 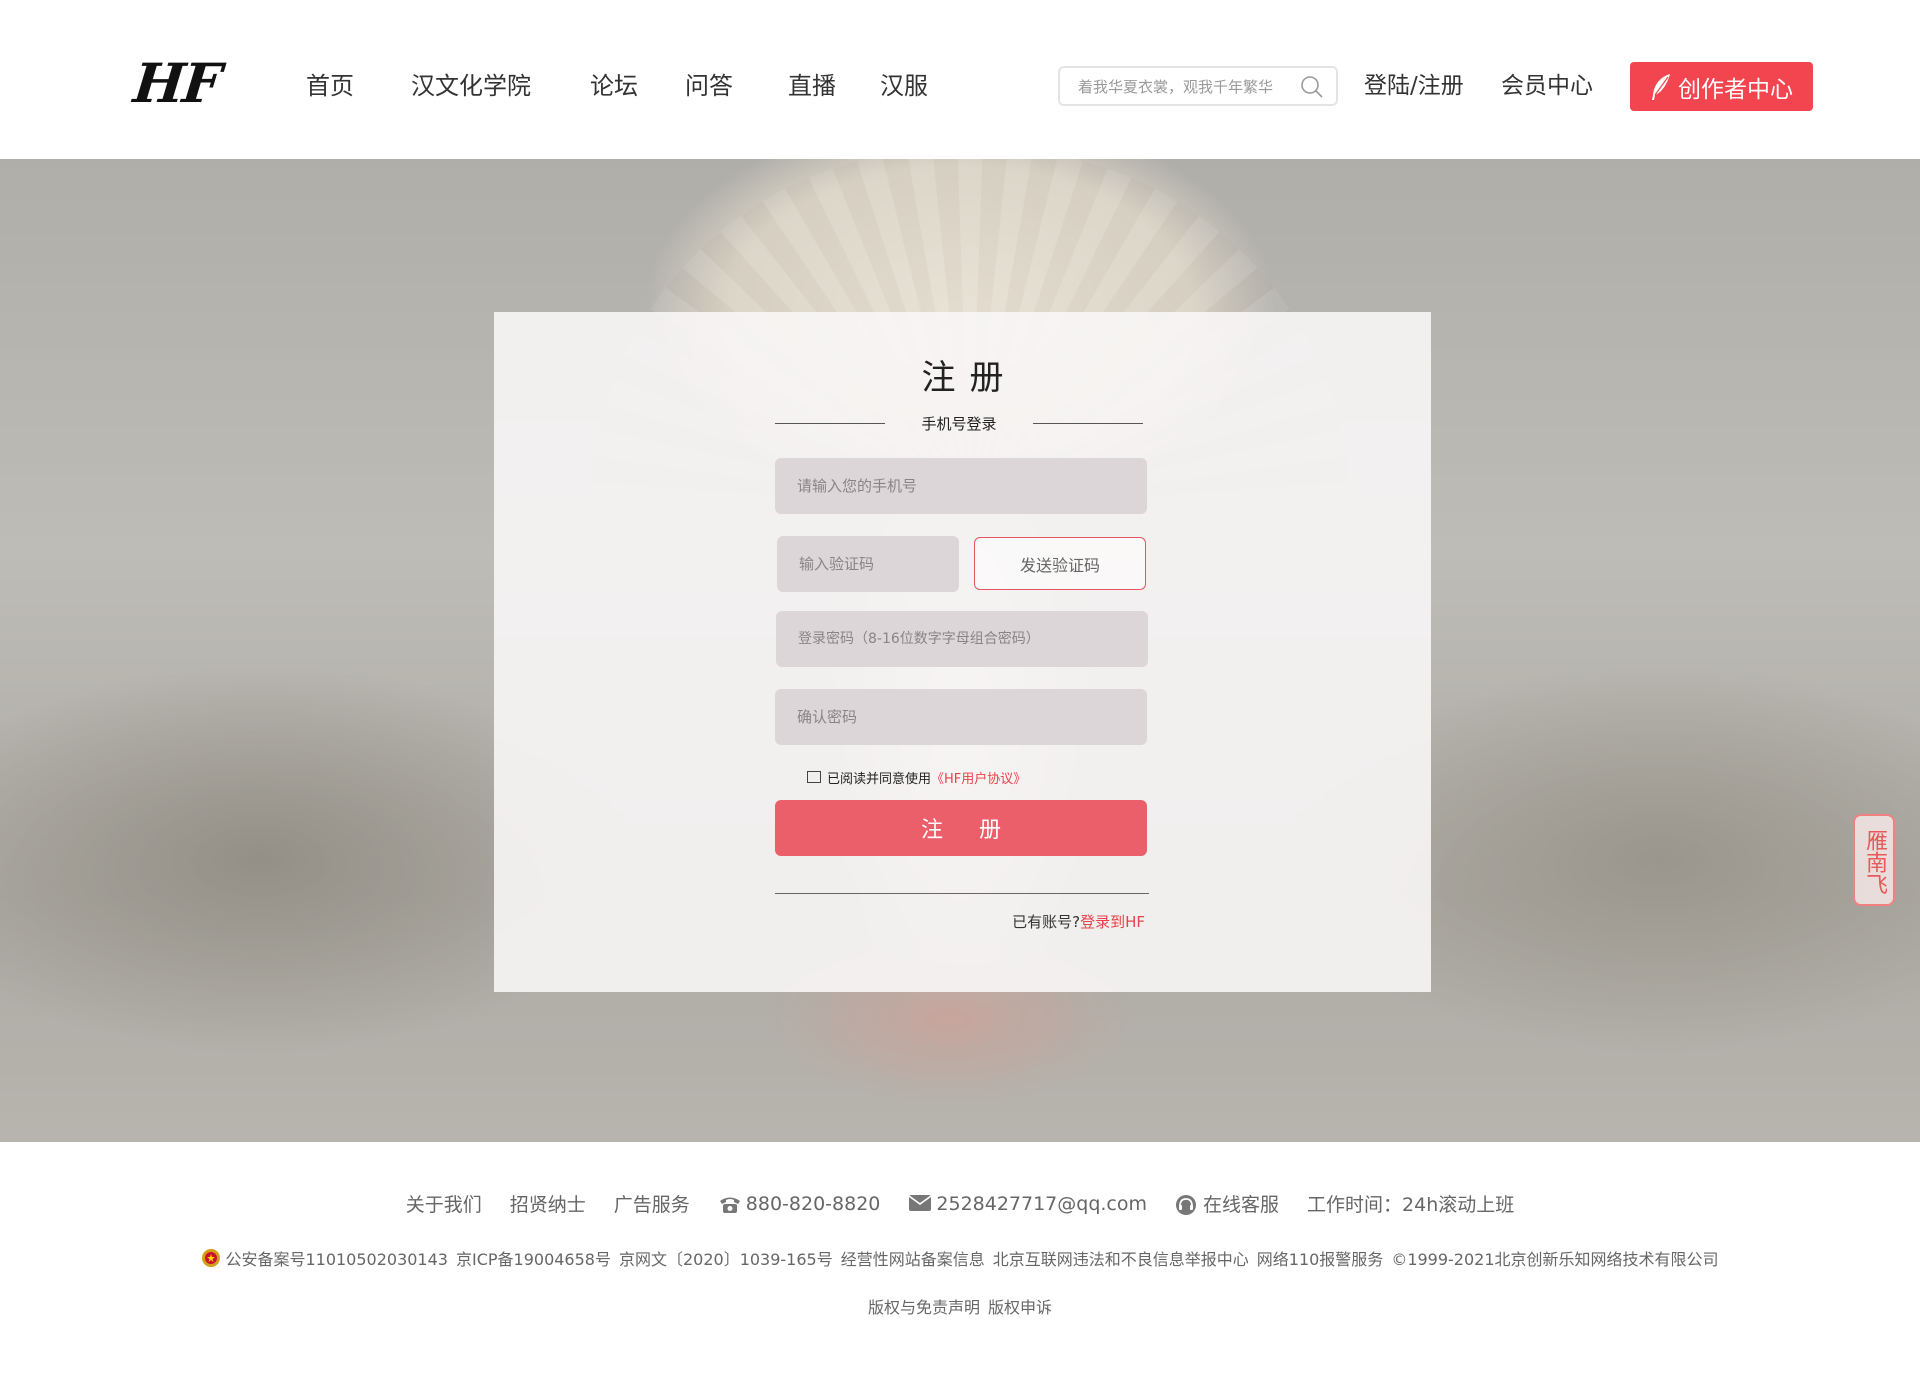 What do you see at coordinates (812, 86) in the screenshot?
I see `nav-live: 直播` at bounding box center [812, 86].